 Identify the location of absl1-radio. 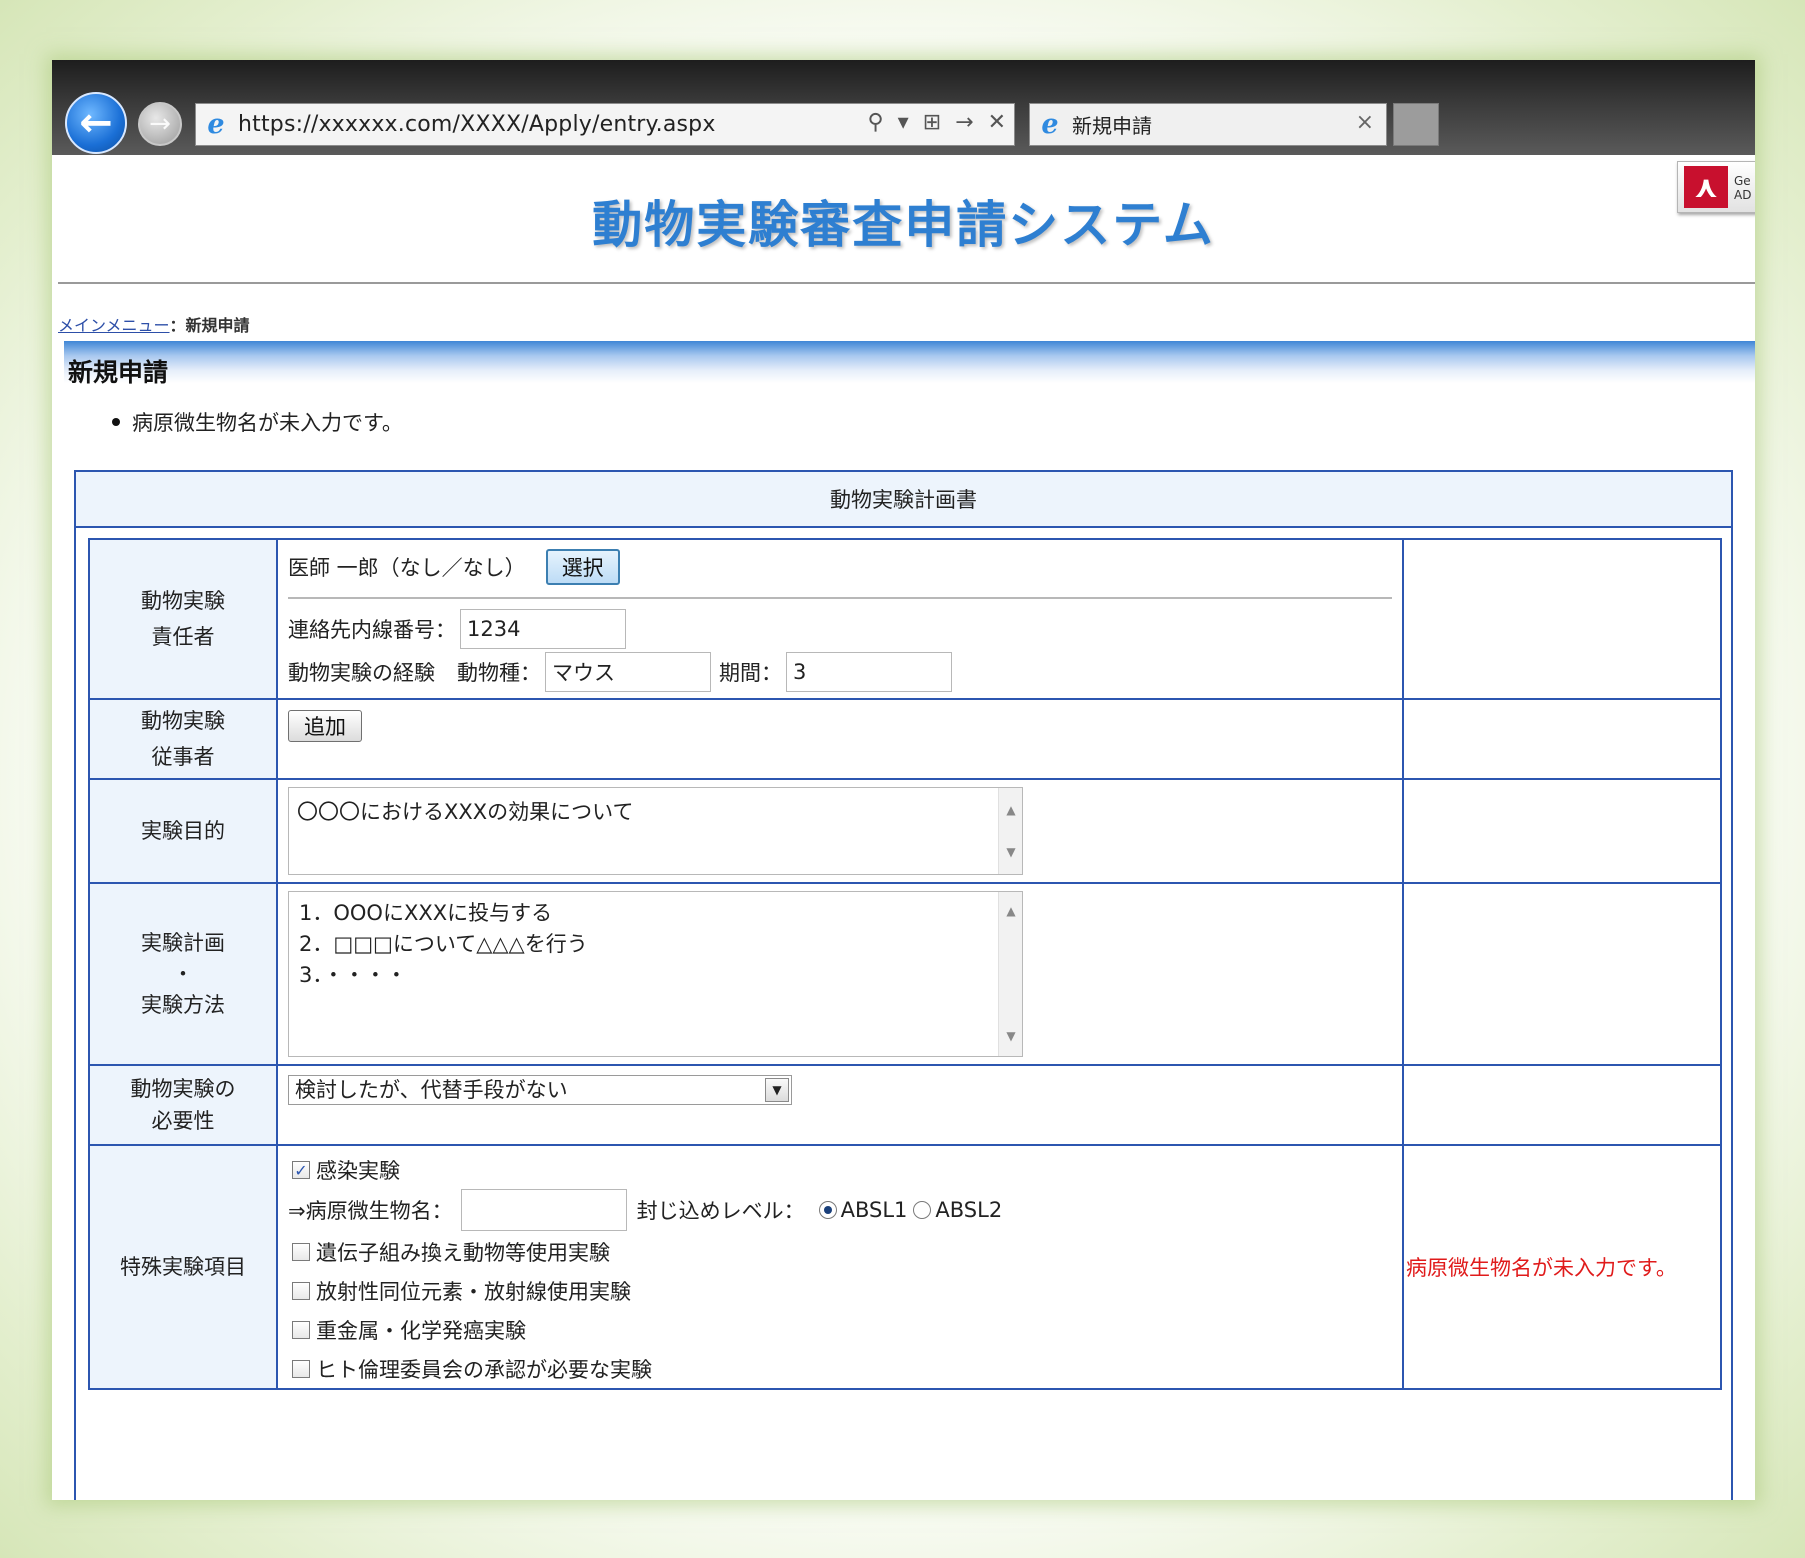
(827, 1210).